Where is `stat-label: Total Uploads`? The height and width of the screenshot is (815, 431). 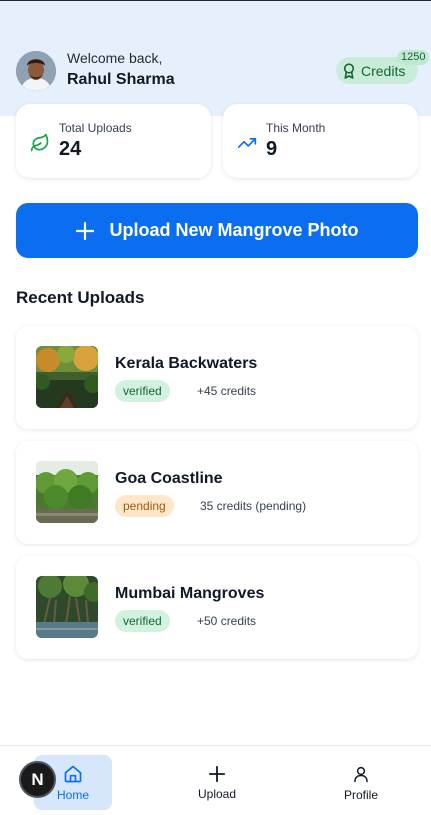 stat-label: Total Uploads is located at coordinates (95, 128).